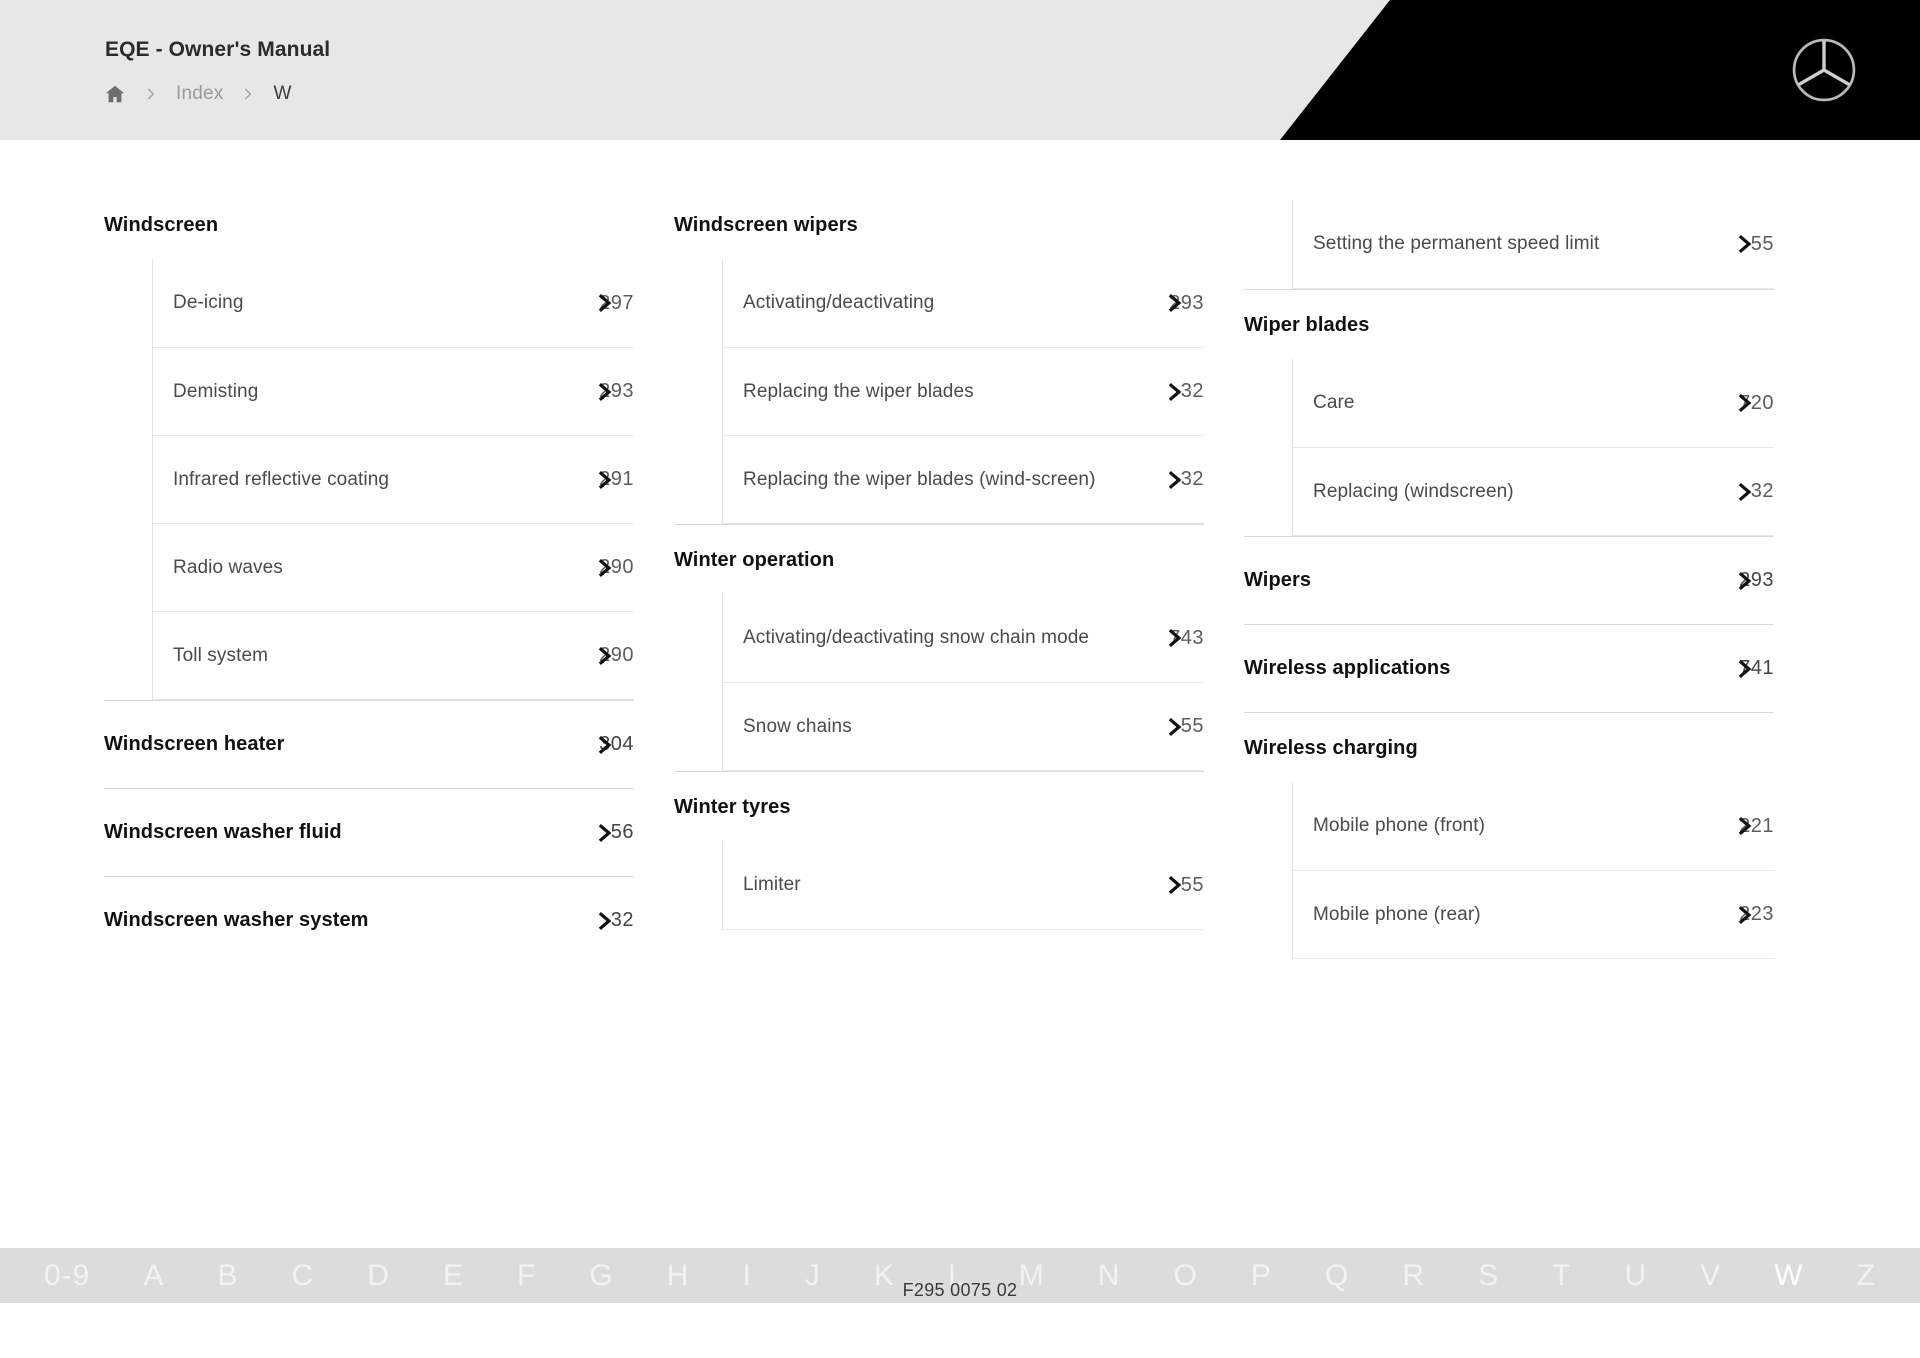  Describe the element at coordinates (1509, 324) in the screenshot. I see `index-group-heading: Wiper blades` at that location.